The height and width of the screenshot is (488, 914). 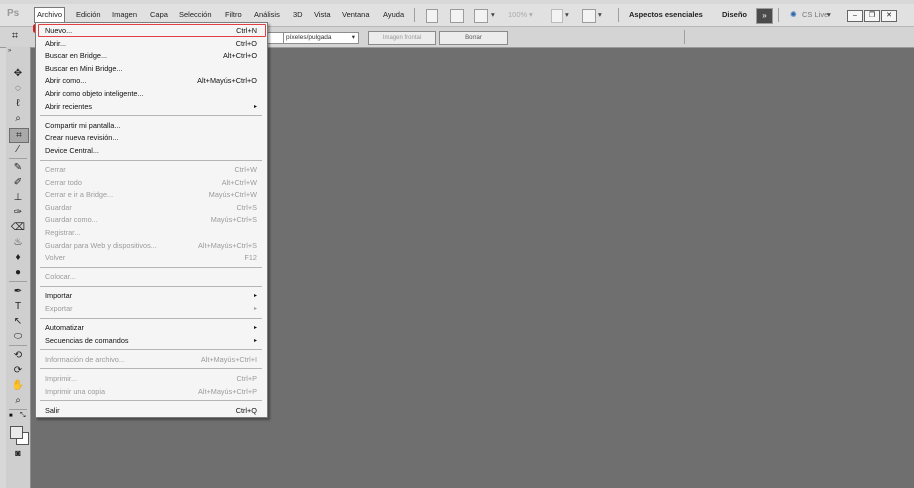 What do you see at coordinates (233, 15) in the screenshot?
I see `menu-filtro: Filtro` at bounding box center [233, 15].